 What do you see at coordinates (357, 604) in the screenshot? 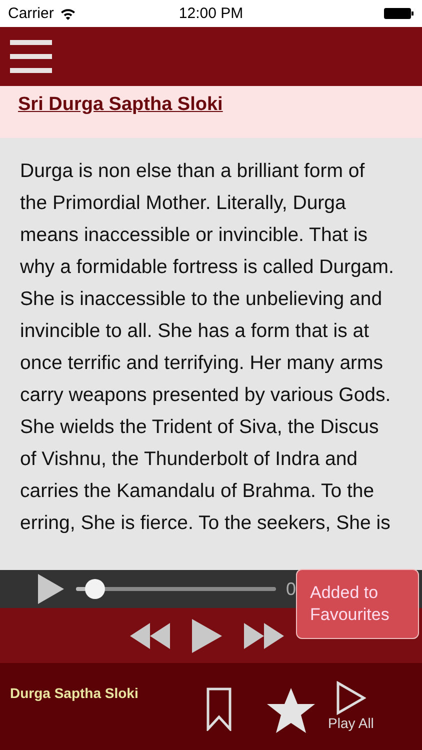
I see `toast-message: Added to Favourites` at bounding box center [357, 604].